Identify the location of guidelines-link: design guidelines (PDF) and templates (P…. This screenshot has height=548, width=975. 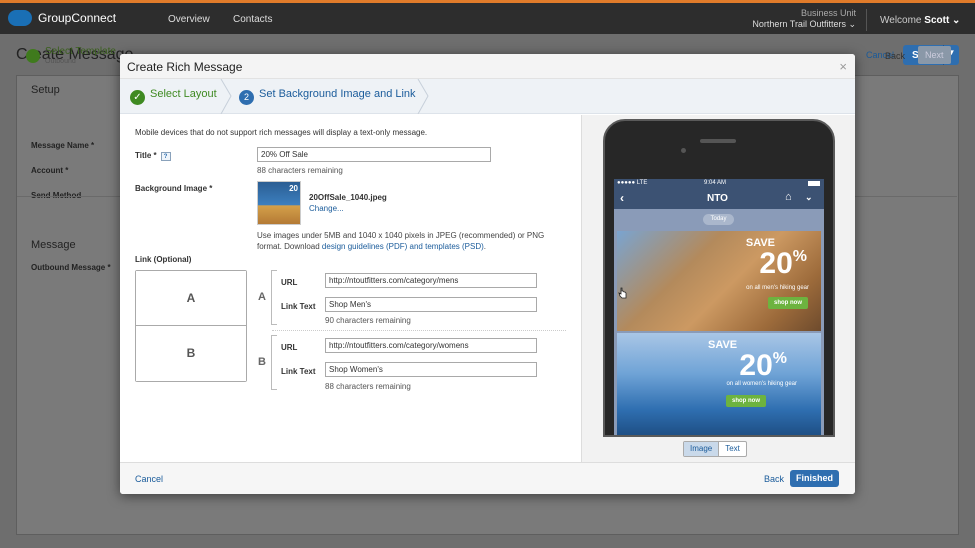
(403, 246).